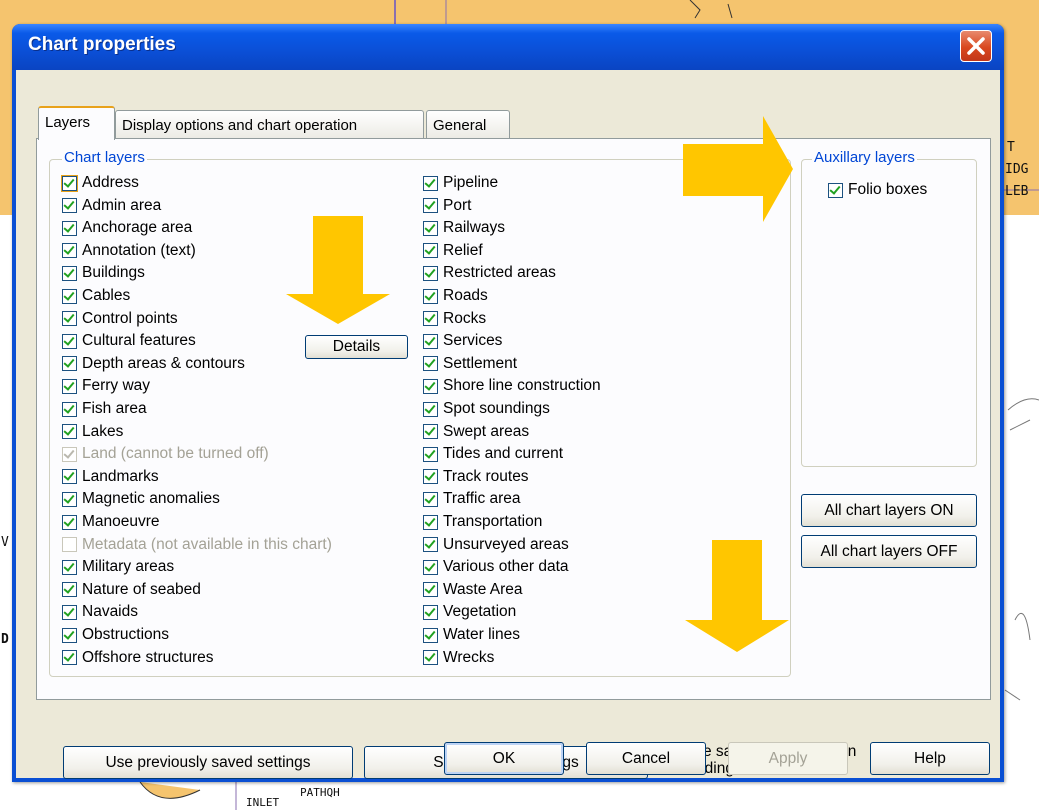 The width and height of the screenshot is (1039, 810). Describe the element at coordinates (462, 341) in the screenshot. I see `checkbox-services: Services` at that location.